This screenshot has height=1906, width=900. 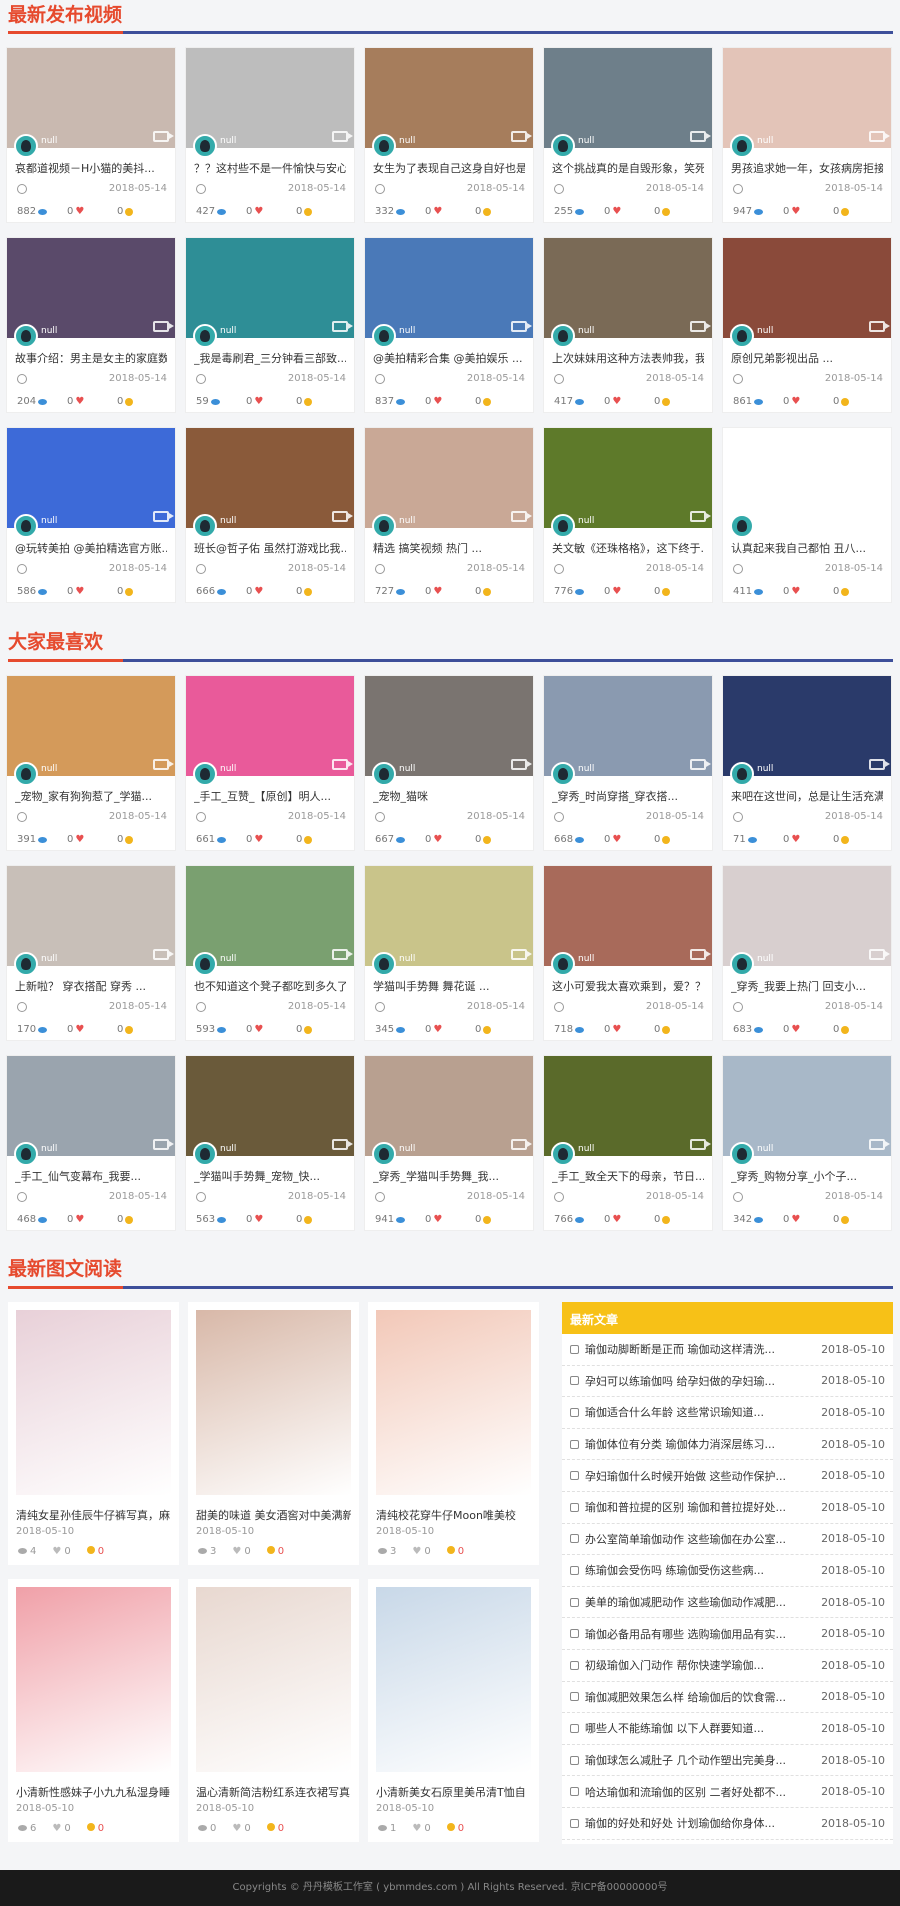 I want to click on video-card: null 来吧在这世间，总是让生活充满... 2018-05-14 71 0 ♥ 0, so click(x=807, y=763).